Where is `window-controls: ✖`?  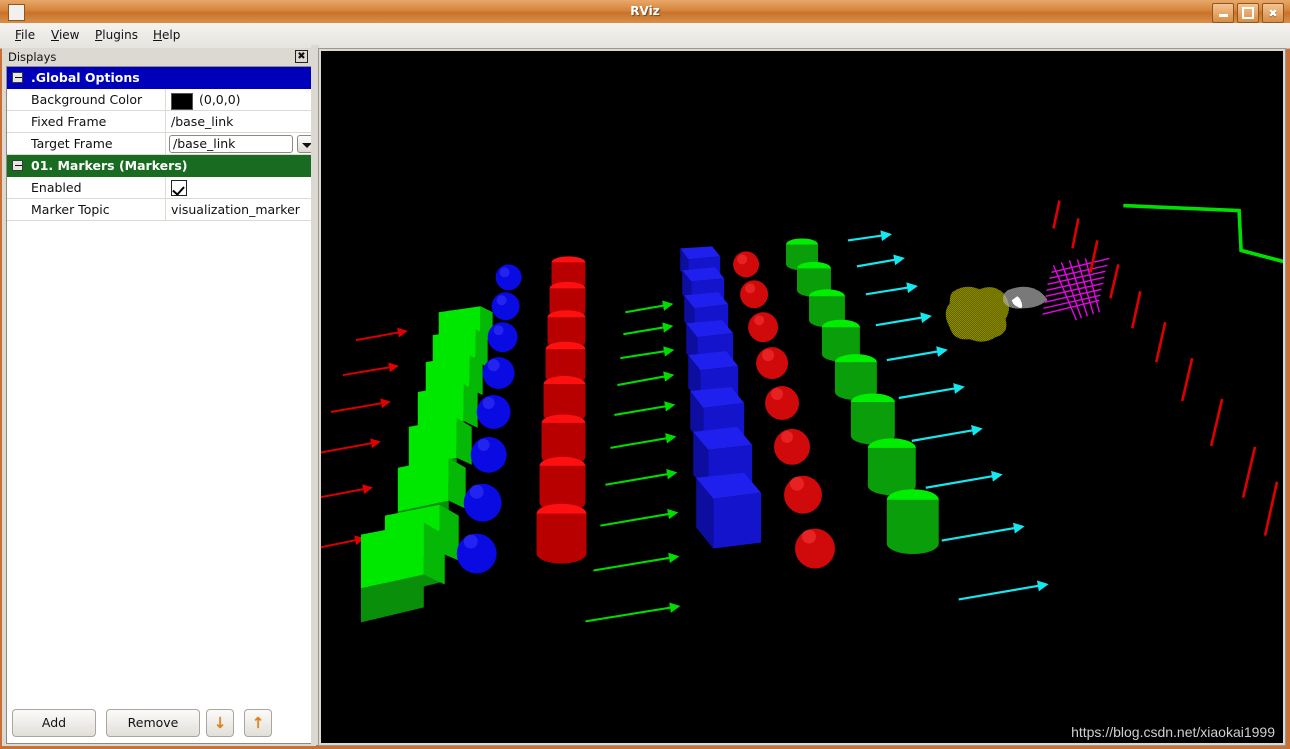
window-controls: ✖ is located at coordinates (1248, 13).